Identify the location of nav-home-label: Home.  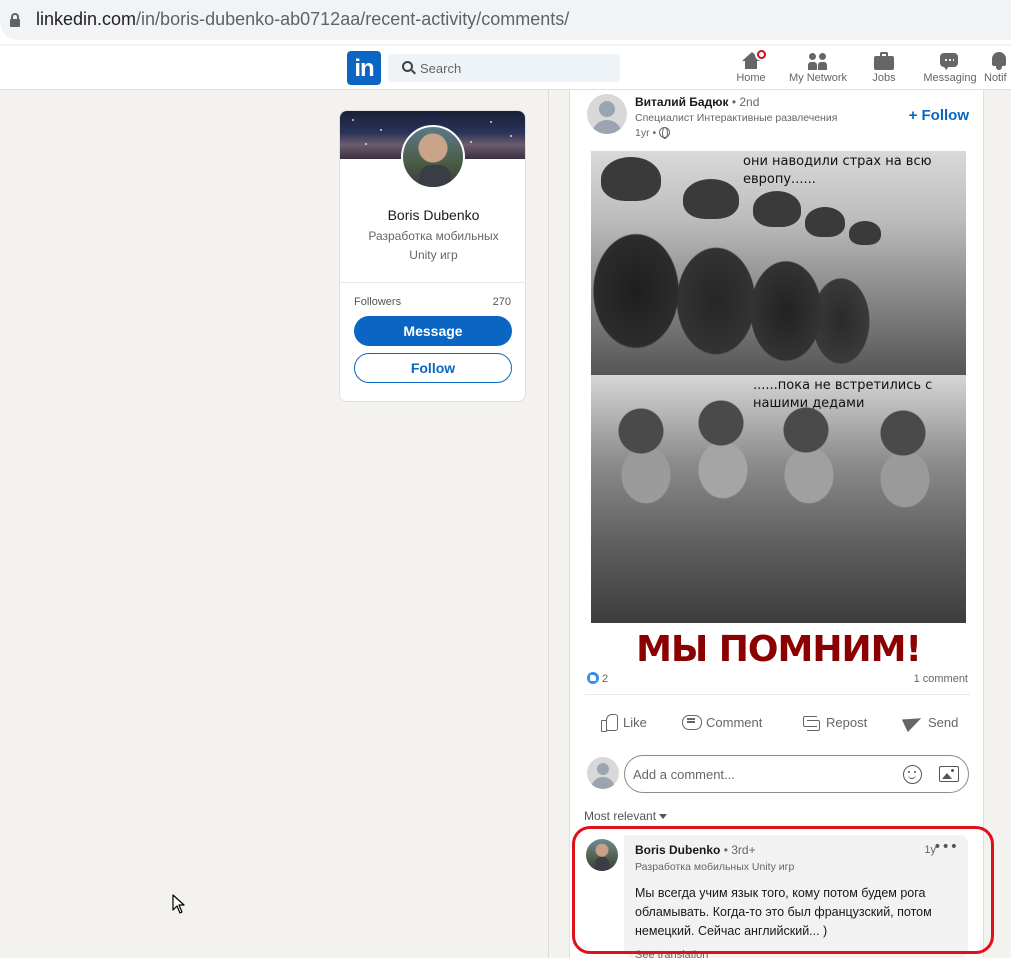
(751, 78).